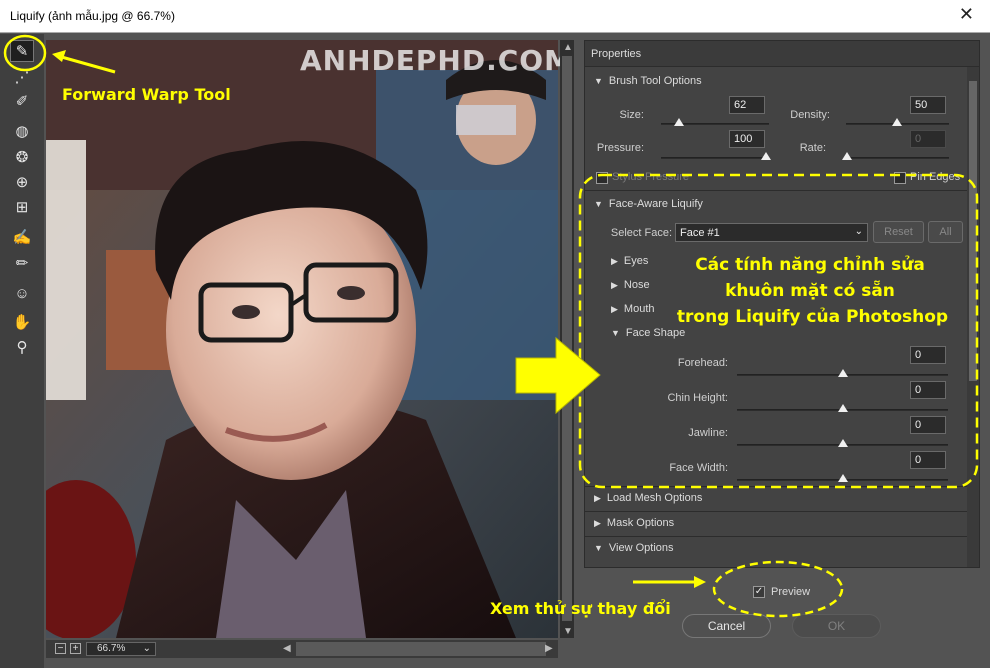  I want to click on zoom-level-field: 66.7% ⌄, so click(121, 649).